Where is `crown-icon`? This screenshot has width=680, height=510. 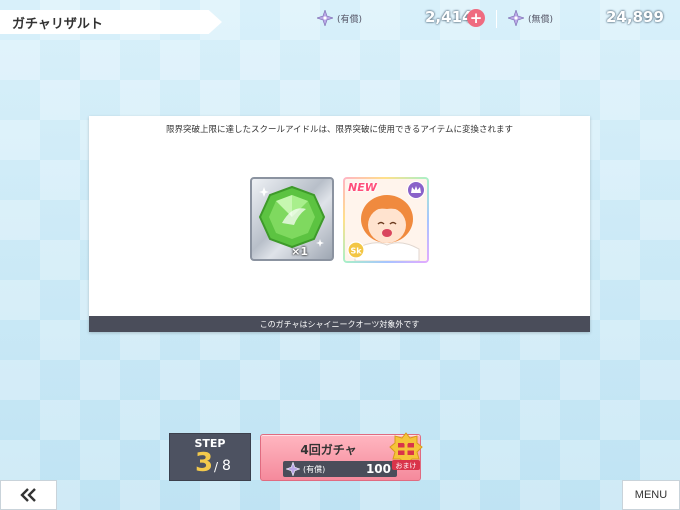
crown-icon is located at coordinates (416, 190).